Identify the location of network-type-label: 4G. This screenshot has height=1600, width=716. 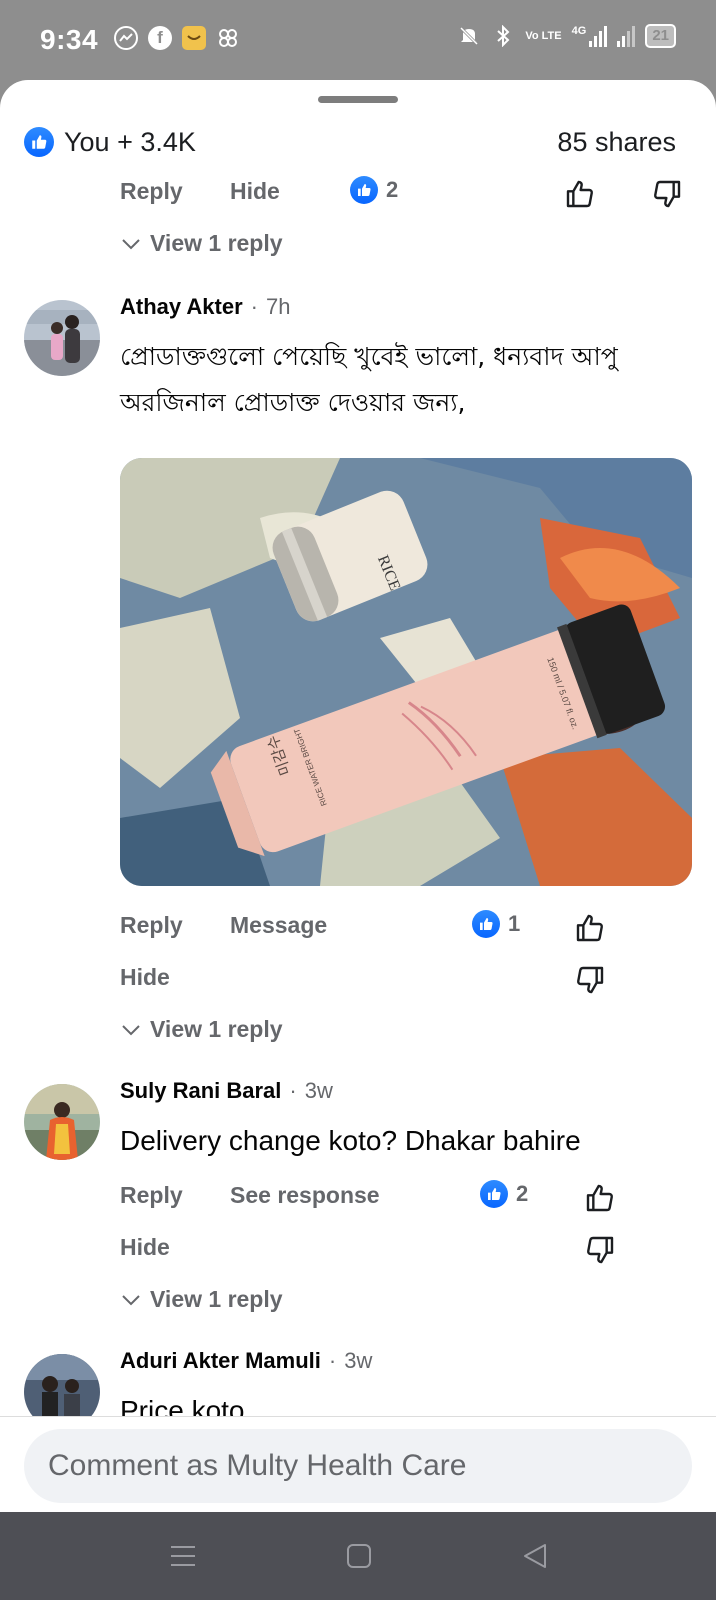
(579, 31).